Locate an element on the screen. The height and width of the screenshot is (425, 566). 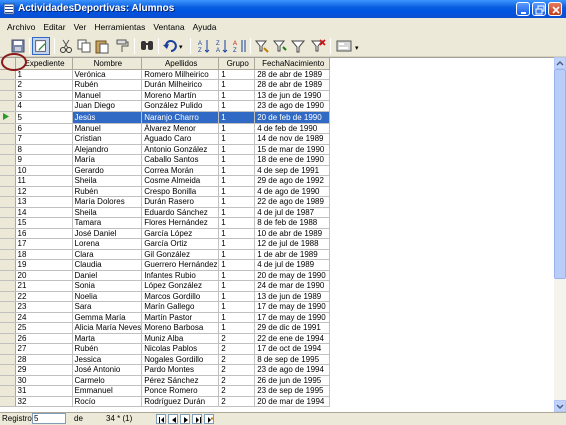
cell-expediente: 3 is located at coordinates (44, 95).